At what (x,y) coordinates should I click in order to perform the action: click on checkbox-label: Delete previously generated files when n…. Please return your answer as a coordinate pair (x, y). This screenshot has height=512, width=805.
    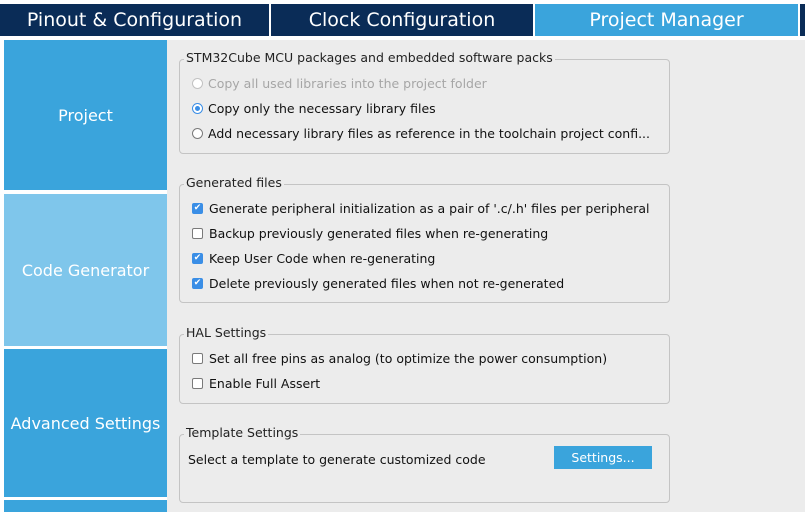
    Looking at the image, I should click on (387, 283).